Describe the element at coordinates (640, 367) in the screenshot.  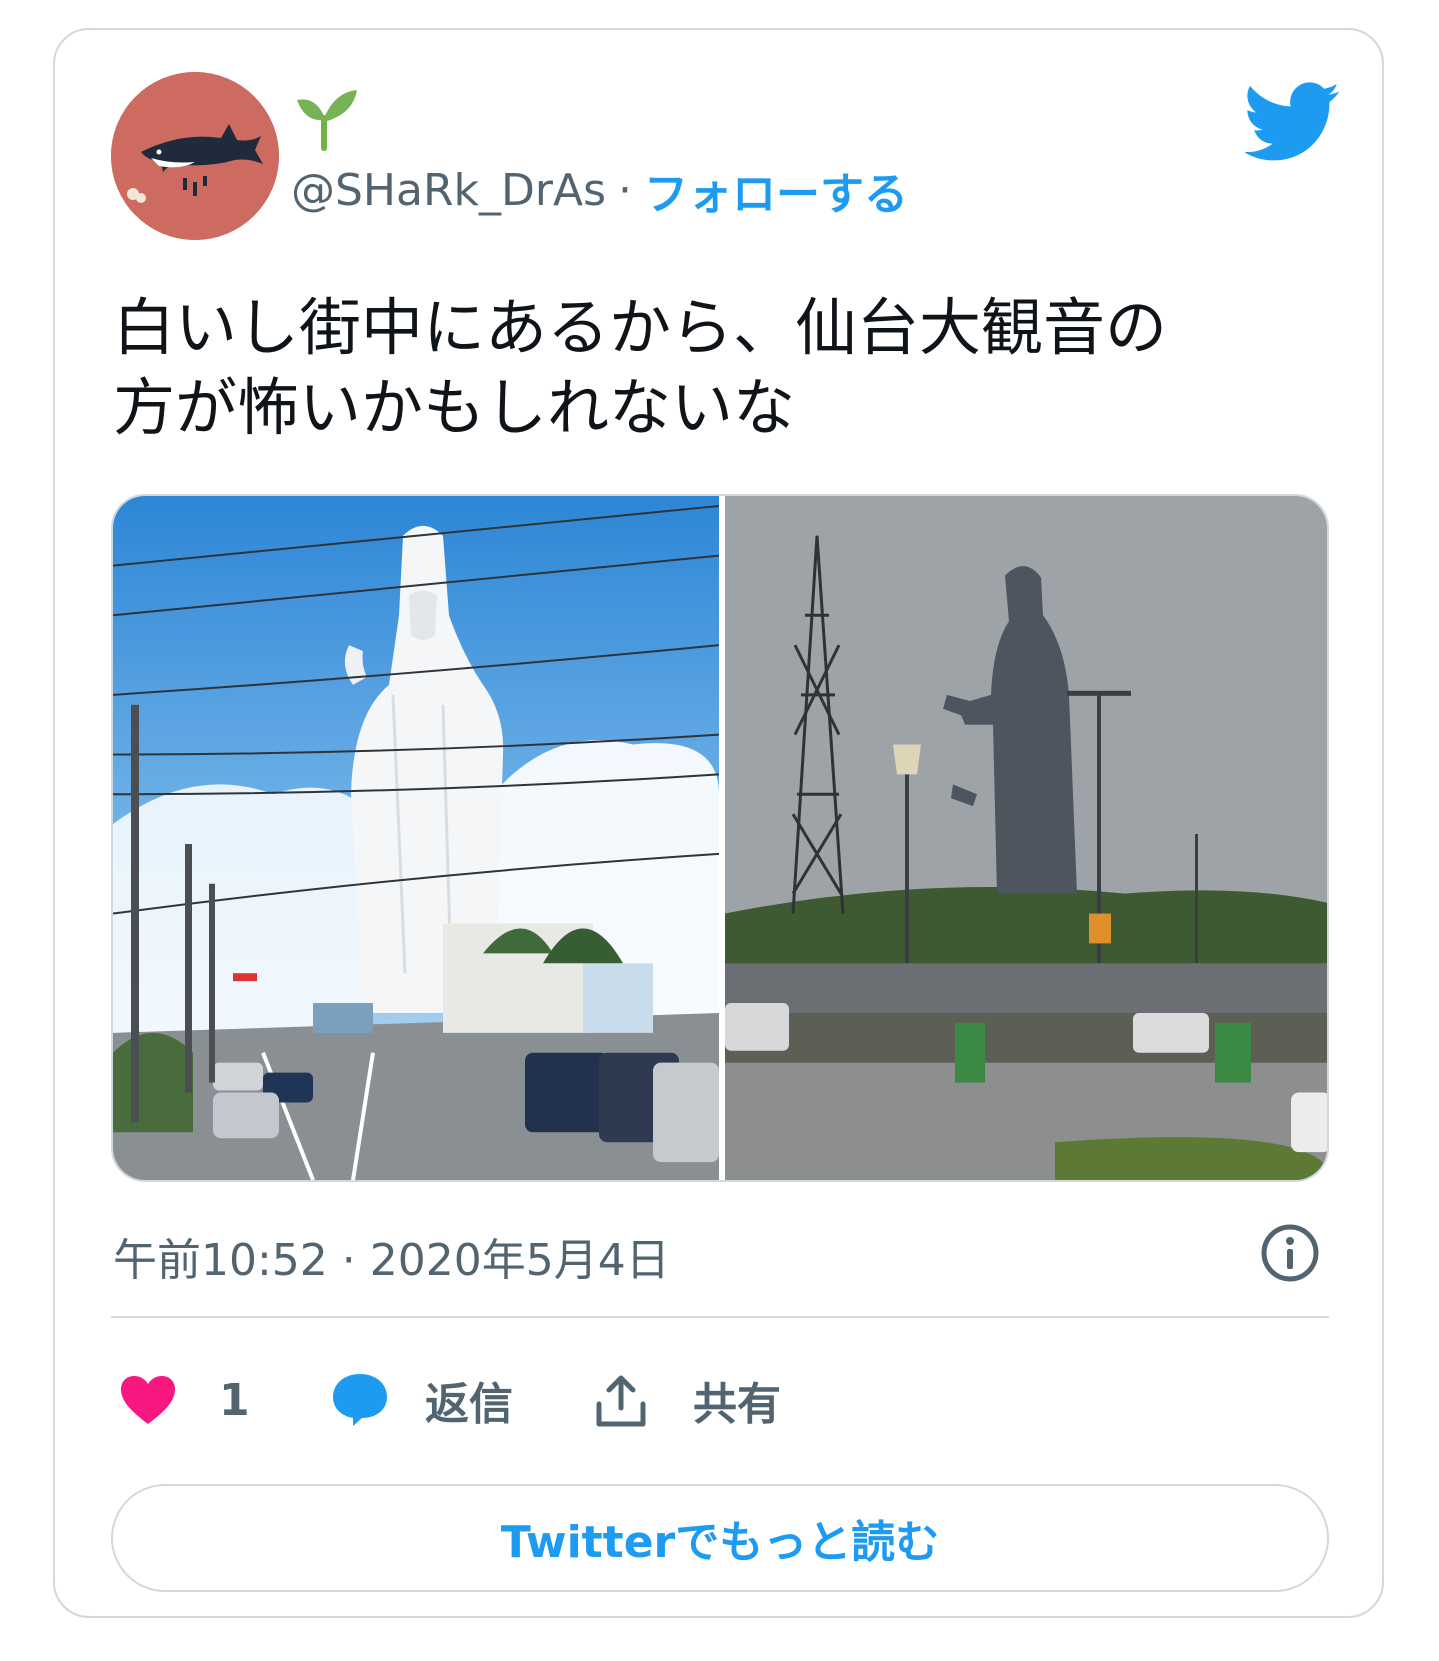
I see `tweet-text: 白いし街中にあるから、仙台大観音の 方が怖いかもしれないな` at that location.